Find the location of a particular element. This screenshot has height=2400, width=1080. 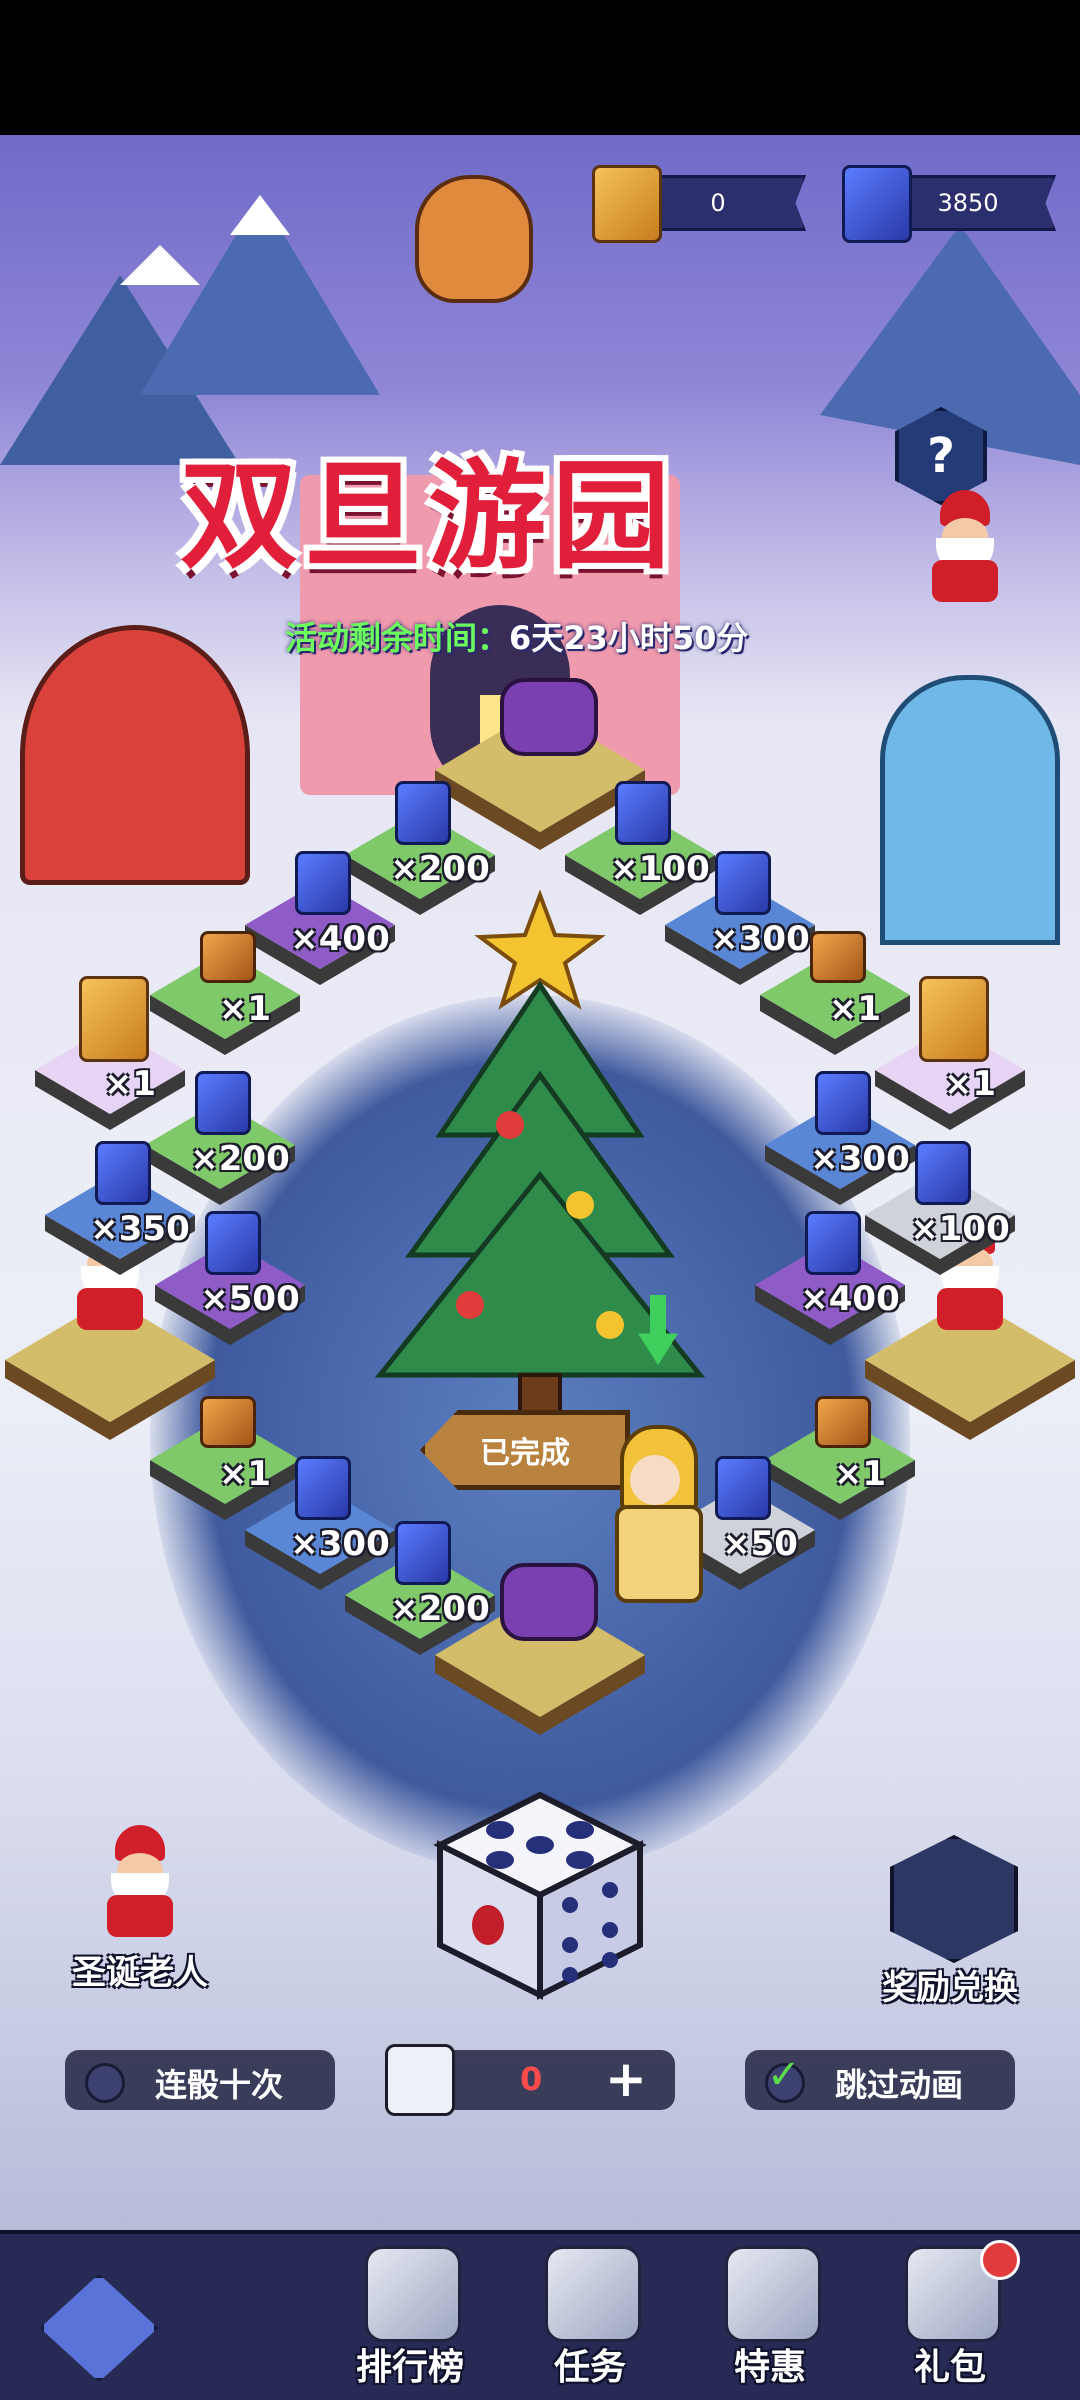

player-character is located at coordinates (655, 1515).